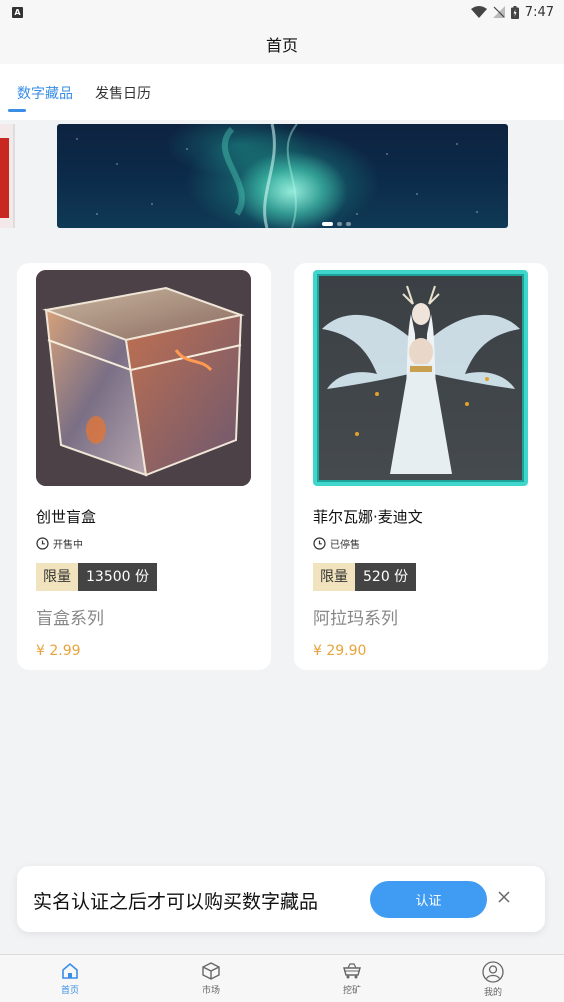 The image size is (564, 1002). What do you see at coordinates (493, 972) in the screenshot?
I see `user-icon` at bounding box center [493, 972].